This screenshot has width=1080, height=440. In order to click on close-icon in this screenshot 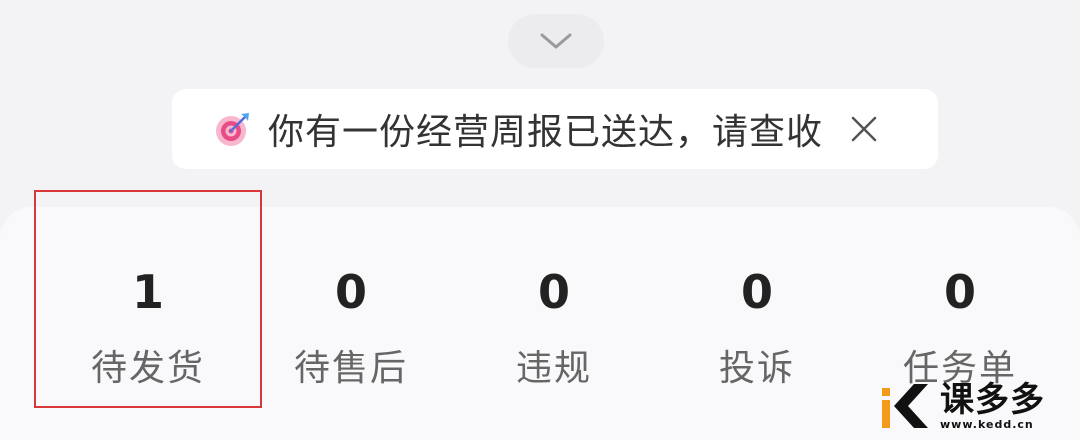, I will do `click(864, 129)`.